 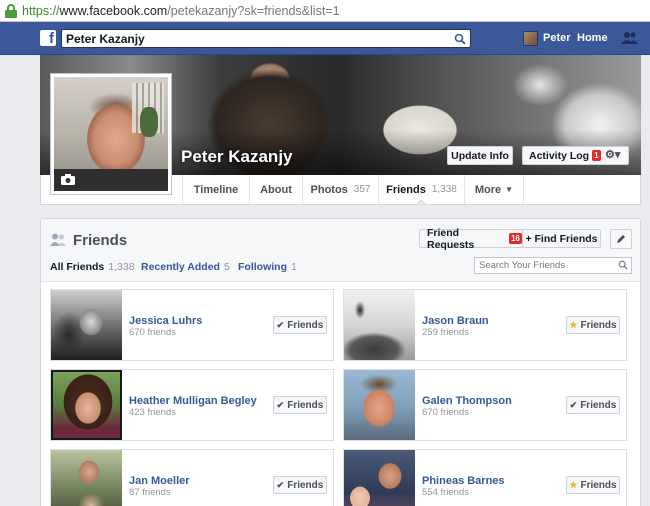 What do you see at coordinates (92, 267) in the screenshot?
I see `subtab-all-friends: All Friends 1,338` at bounding box center [92, 267].